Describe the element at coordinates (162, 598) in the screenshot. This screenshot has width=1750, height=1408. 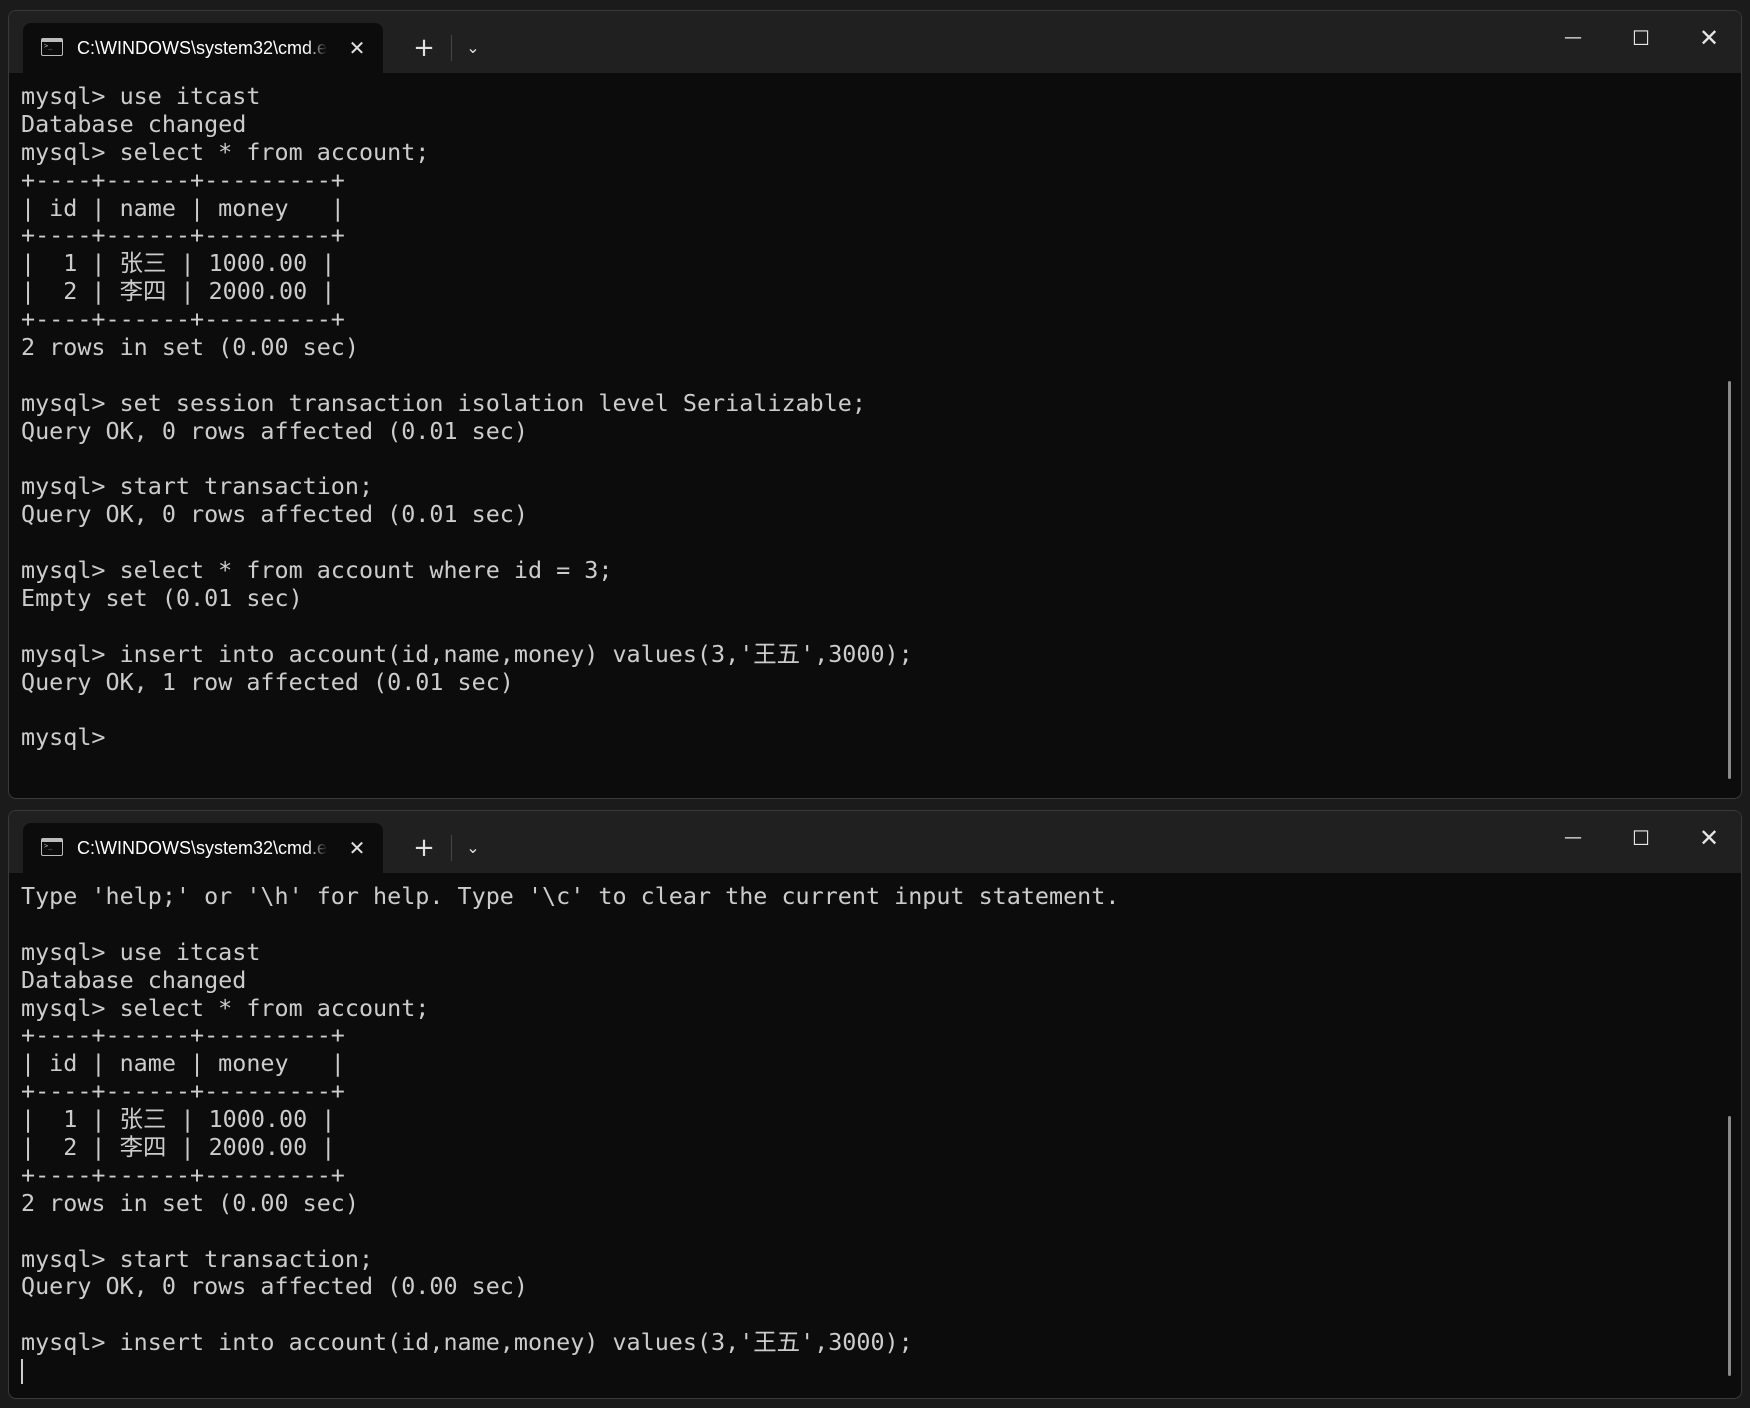
I see `terminal-line: Empty set (0.01 sec)` at that location.